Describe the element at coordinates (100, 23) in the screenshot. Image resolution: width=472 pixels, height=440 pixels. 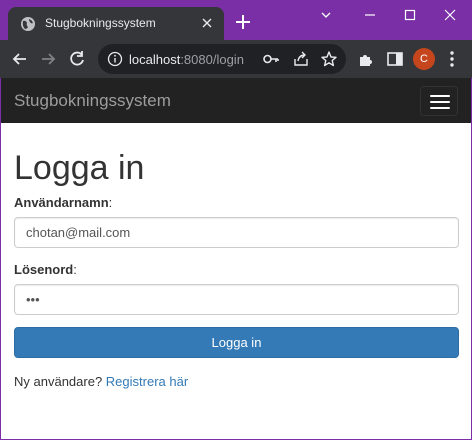
I see `tab-title: Stugbokningssystem` at that location.